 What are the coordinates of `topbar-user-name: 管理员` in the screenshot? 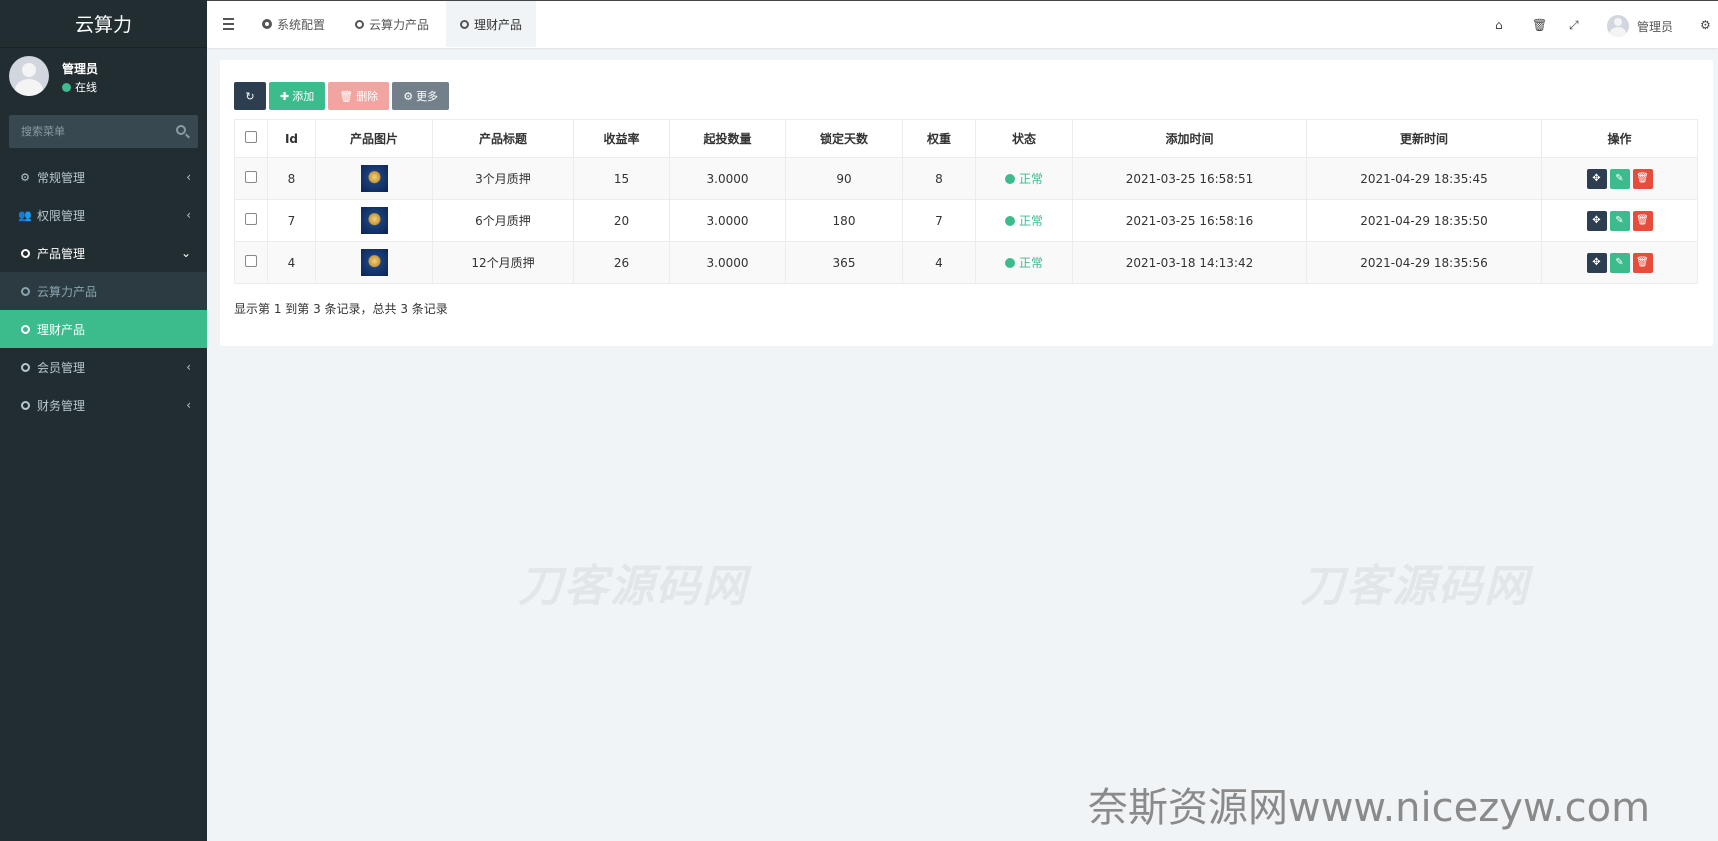 It's located at (1655, 26).